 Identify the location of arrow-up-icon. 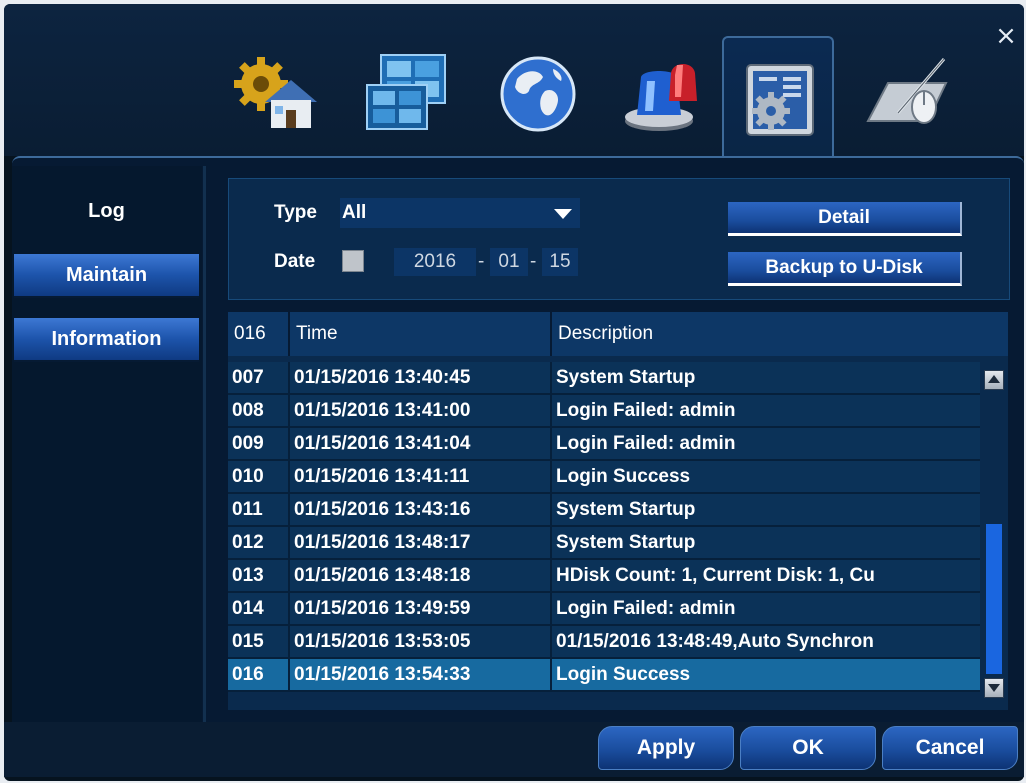
(994, 379).